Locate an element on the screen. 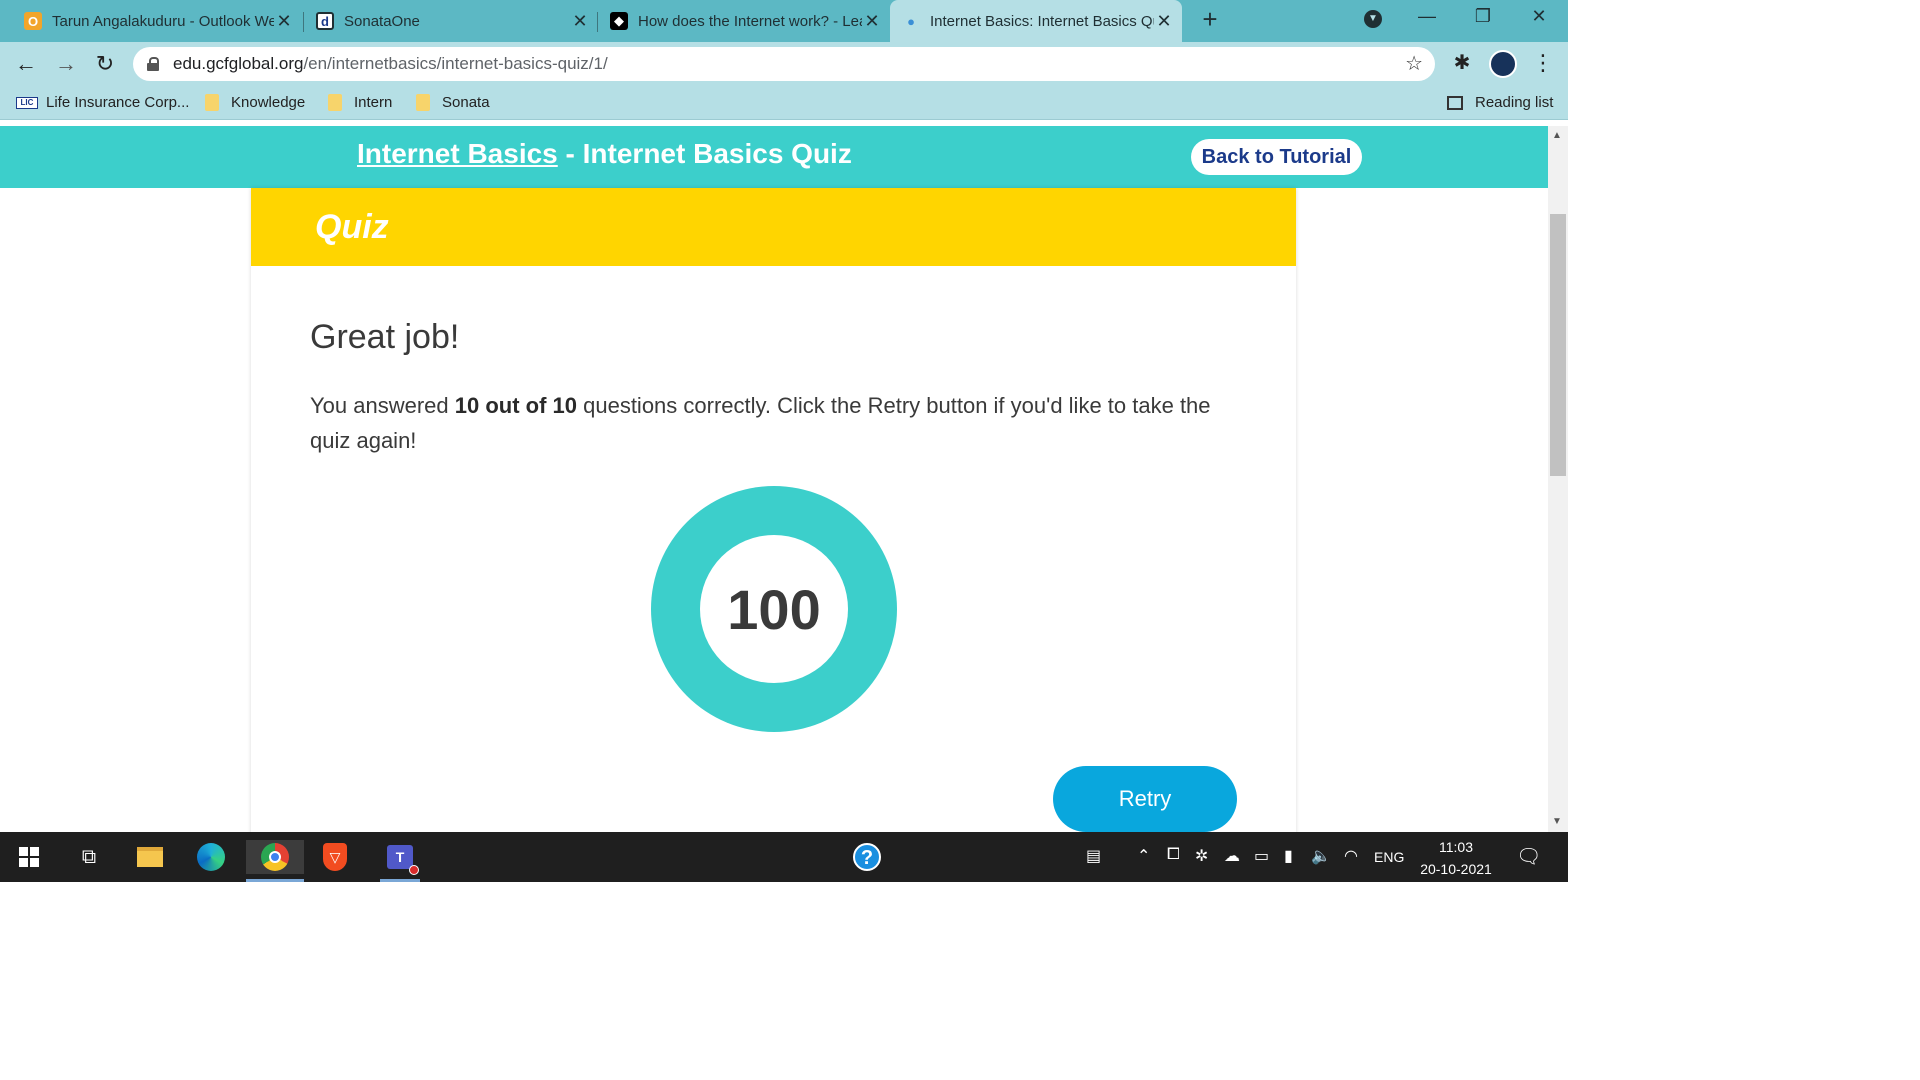  language-indicator: ENG is located at coordinates (1389, 857).